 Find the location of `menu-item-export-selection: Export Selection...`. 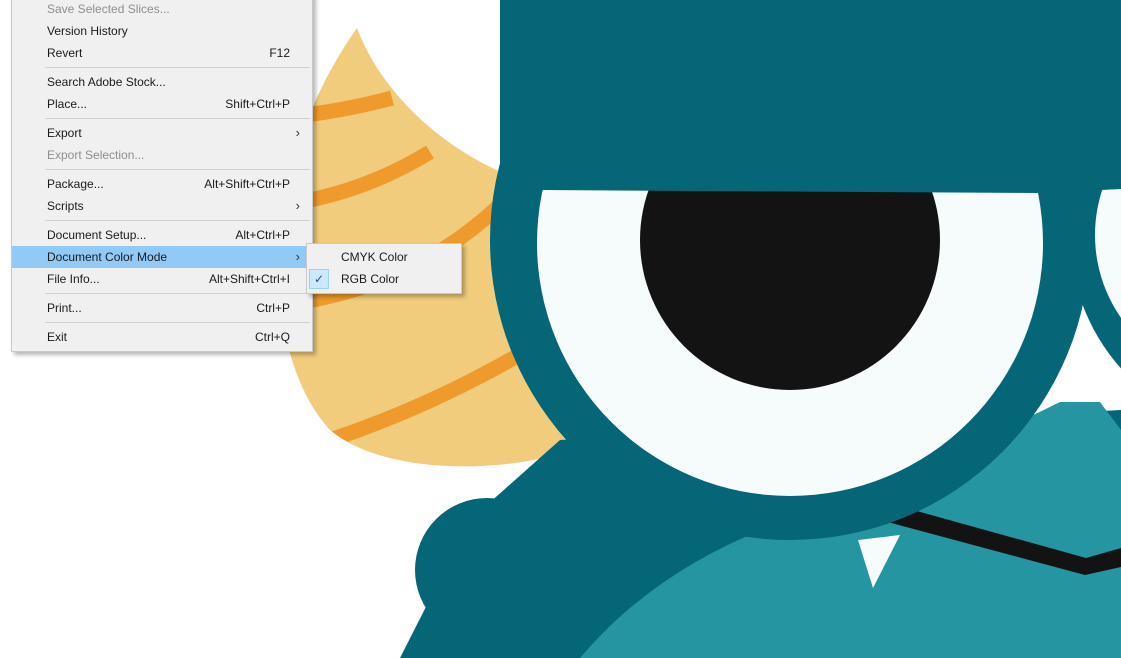

menu-item-export-selection: Export Selection... is located at coordinates (162, 155).